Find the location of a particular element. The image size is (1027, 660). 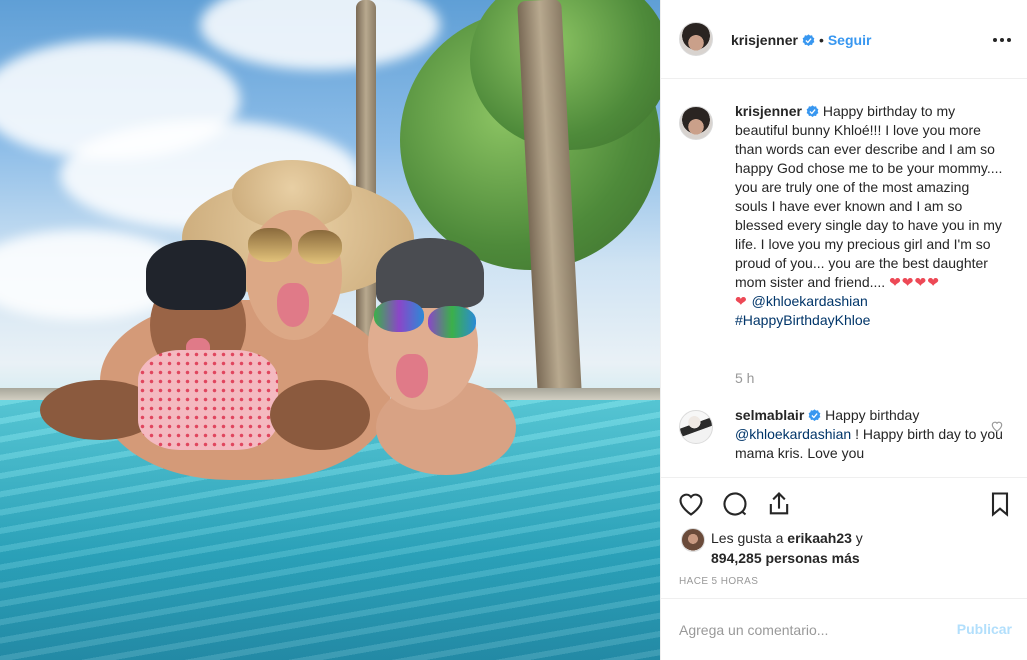

author-username: krisjenner is located at coordinates (764, 40).